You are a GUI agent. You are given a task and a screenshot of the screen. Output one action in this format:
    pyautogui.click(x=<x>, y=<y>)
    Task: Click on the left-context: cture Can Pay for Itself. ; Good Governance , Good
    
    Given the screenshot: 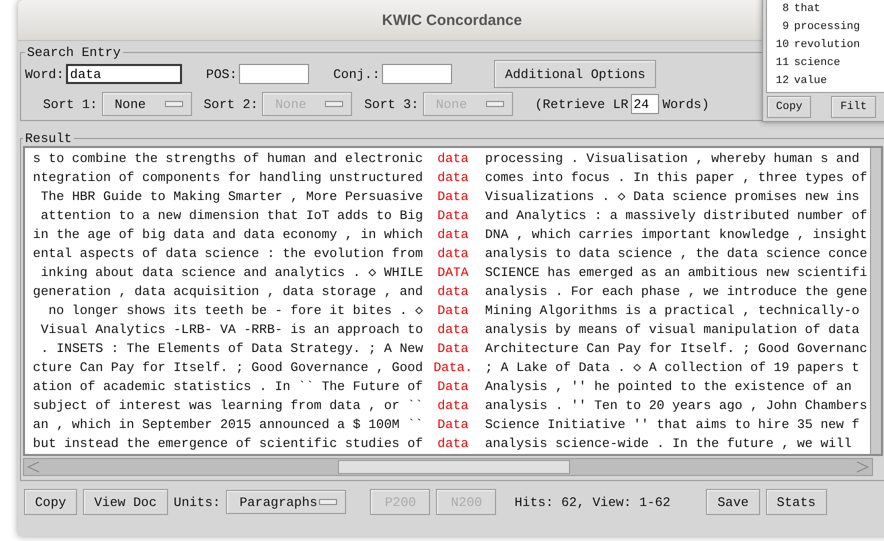 What is the action you would take?
    pyautogui.click(x=227, y=367)
    